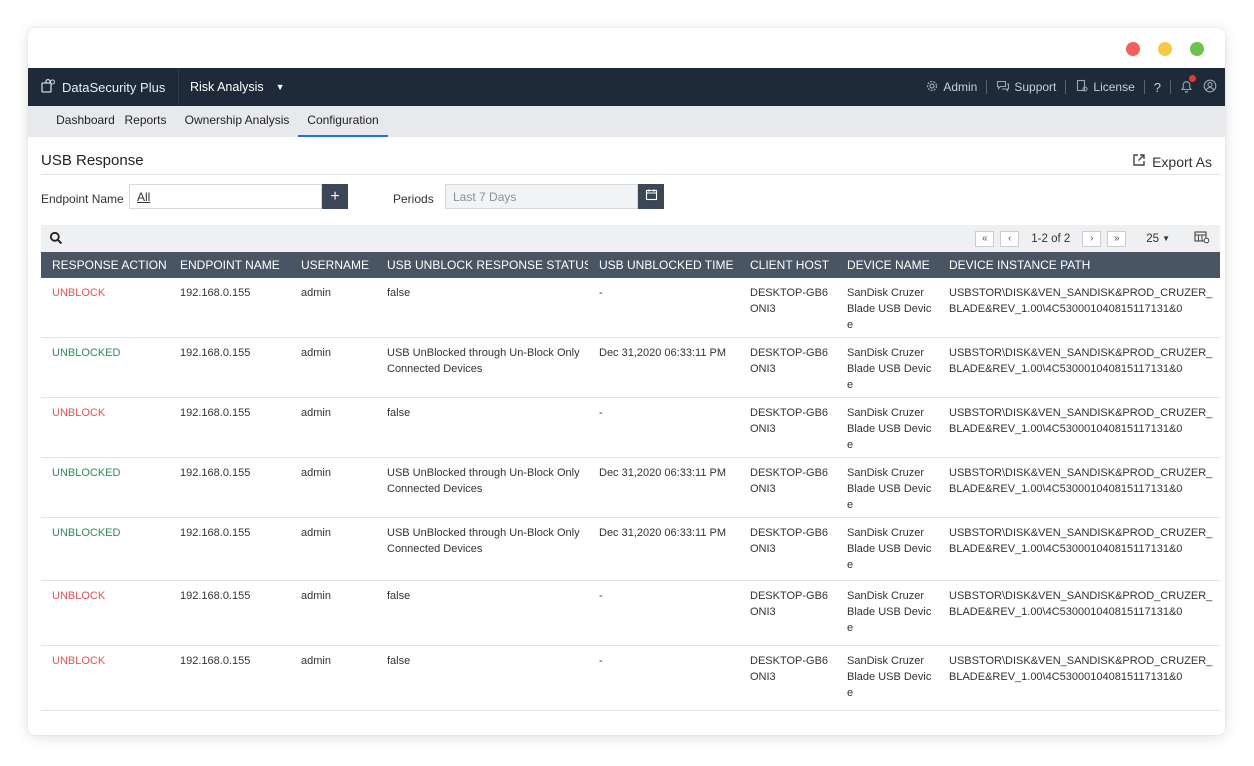  Describe the element at coordinates (932, 87) in the screenshot. I see `gear-icon` at that location.